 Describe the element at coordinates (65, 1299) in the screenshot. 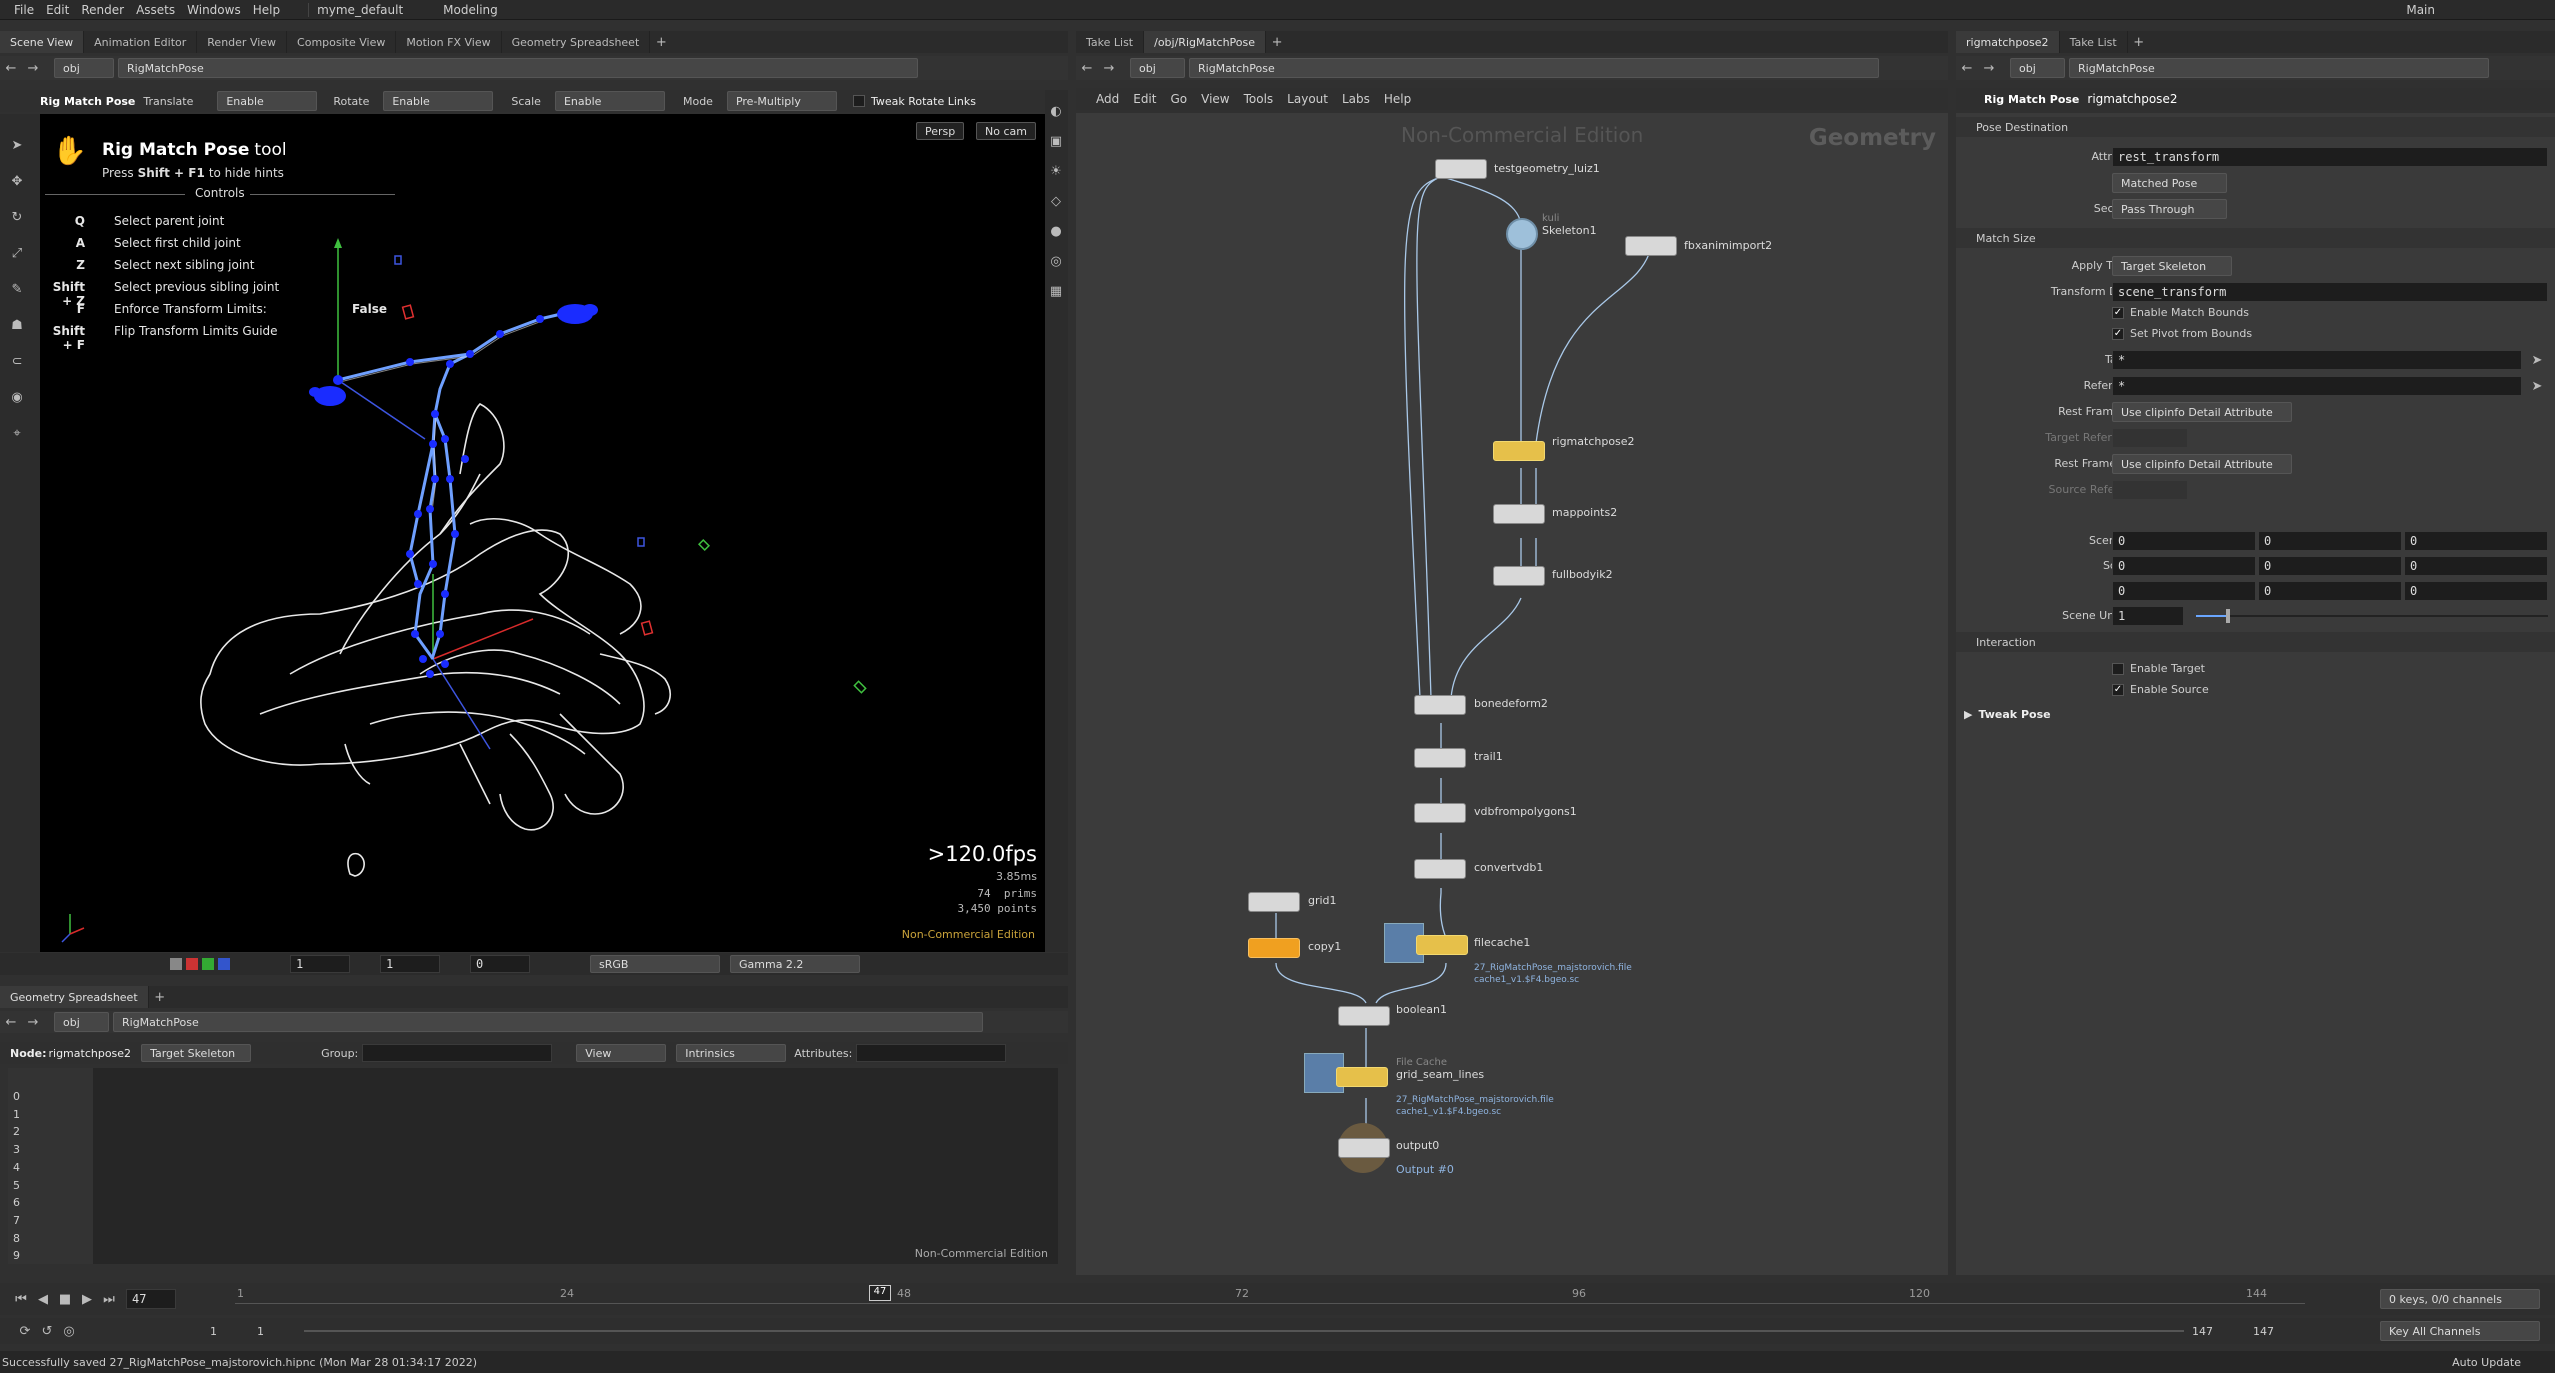

I see `stop-icon: ■` at that location.